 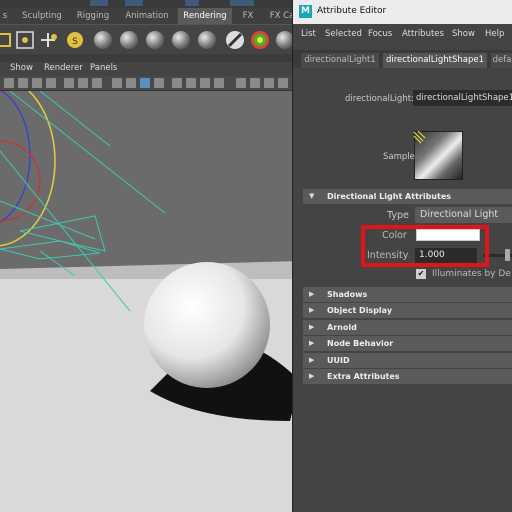 I want to click on menu-selected: Selected, so click(x=343, y=34).